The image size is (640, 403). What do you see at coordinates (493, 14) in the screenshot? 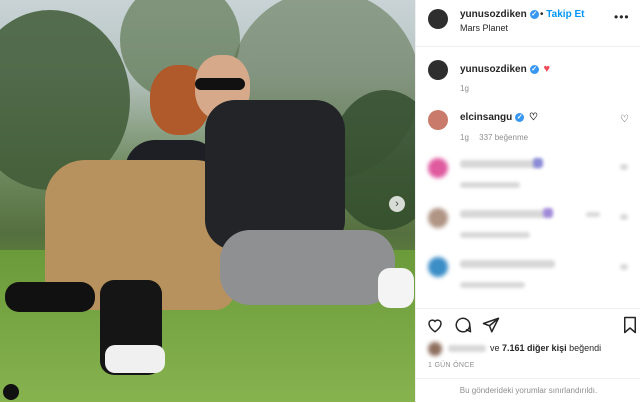
I see `author-username: yunusozdiken` at bounding box center [493, 14].